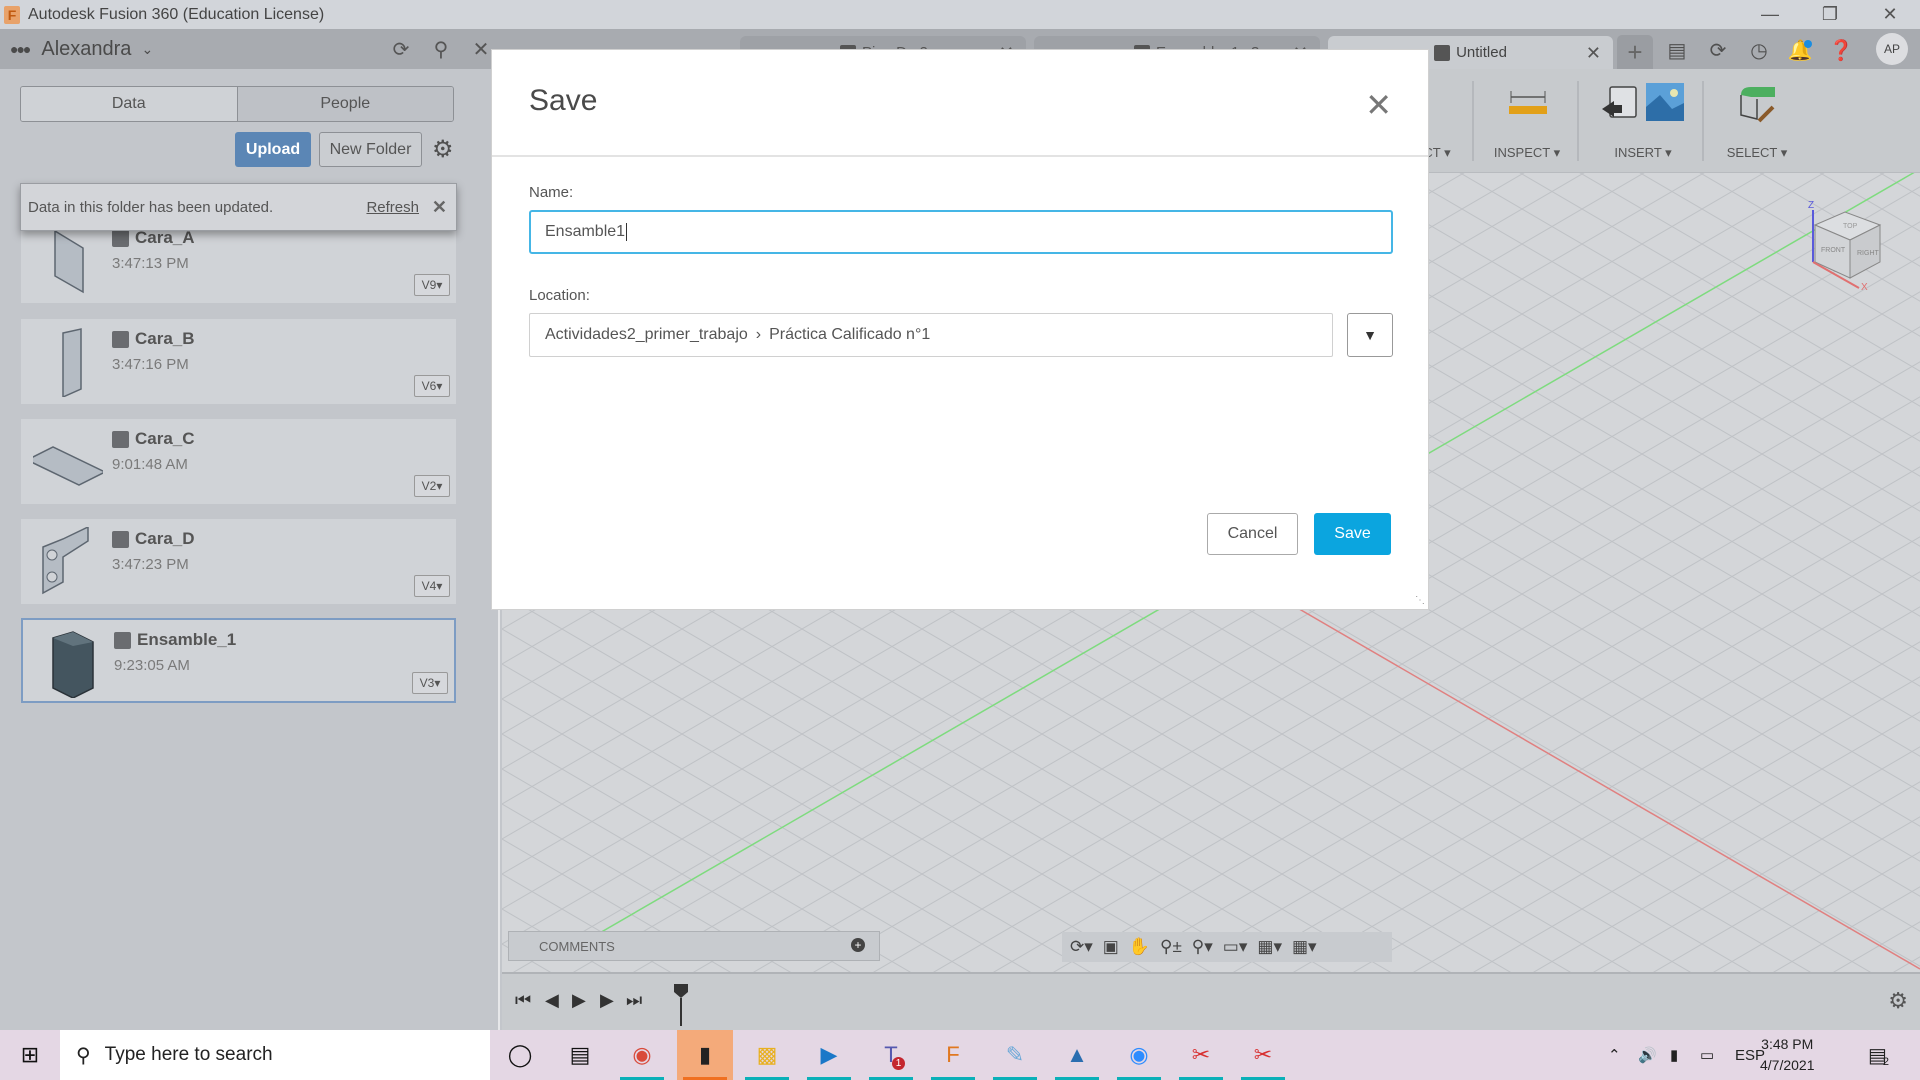  Describe the element at coordinates (898, 1063) in the screenshot. I see `teams-badge: 1` at that location.